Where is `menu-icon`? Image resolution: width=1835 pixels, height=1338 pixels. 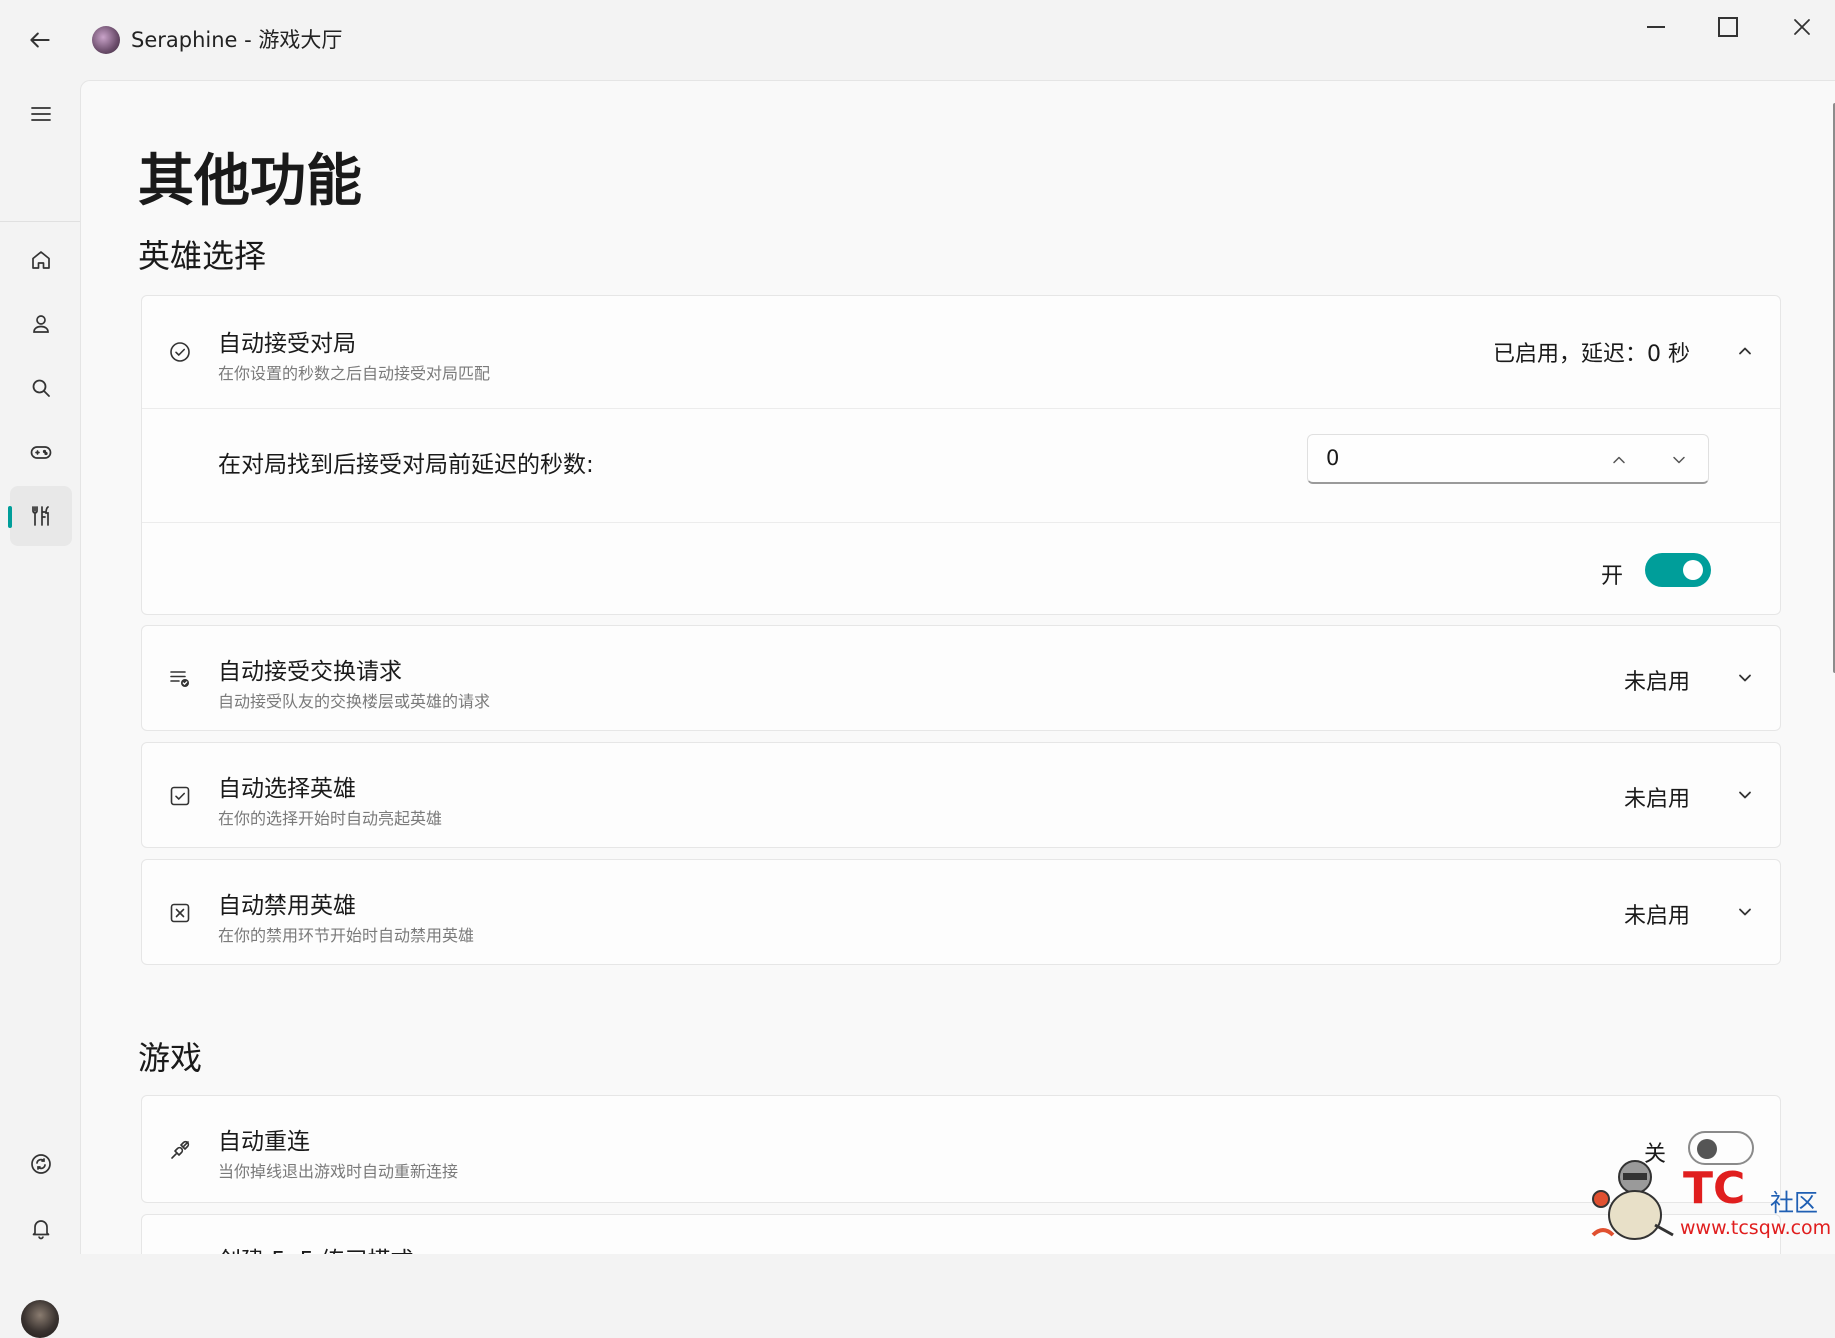 menu-icon is located at coordinates (41, 114).